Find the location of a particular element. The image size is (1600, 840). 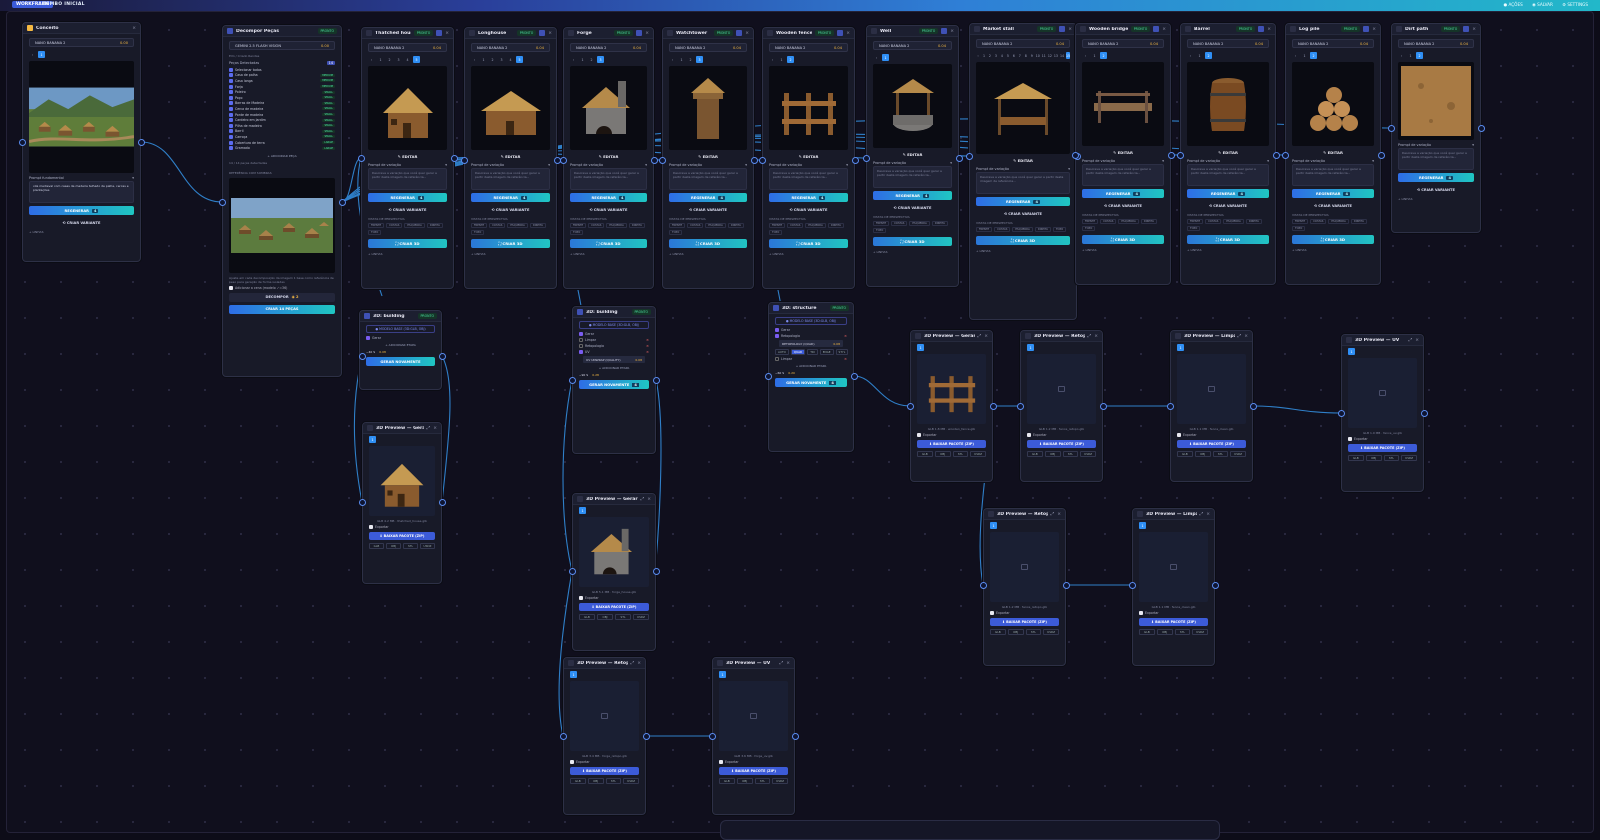

lineage-link: + LINHAS is located at coordinates (1333, 250).